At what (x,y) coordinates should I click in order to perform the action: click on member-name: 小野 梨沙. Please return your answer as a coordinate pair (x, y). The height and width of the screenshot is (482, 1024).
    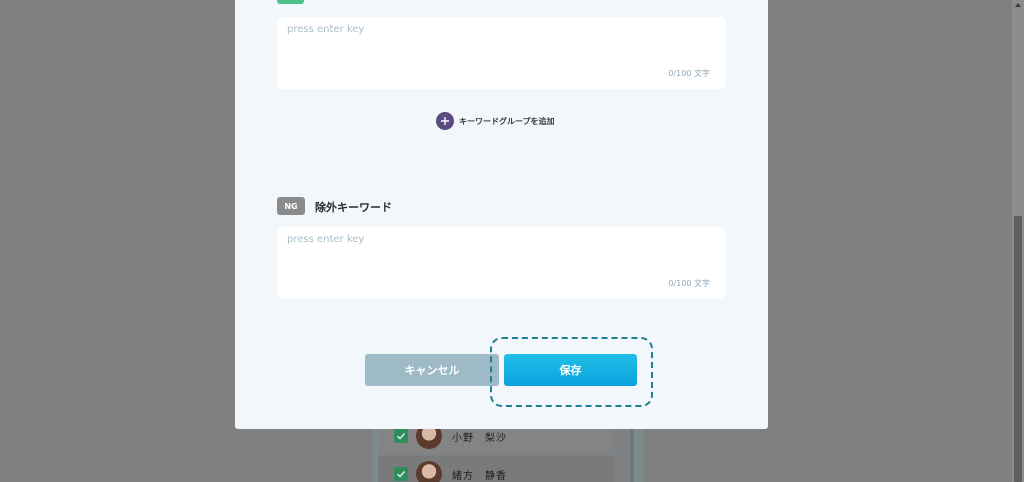
    Looking at the image, I should click on (479, 438).